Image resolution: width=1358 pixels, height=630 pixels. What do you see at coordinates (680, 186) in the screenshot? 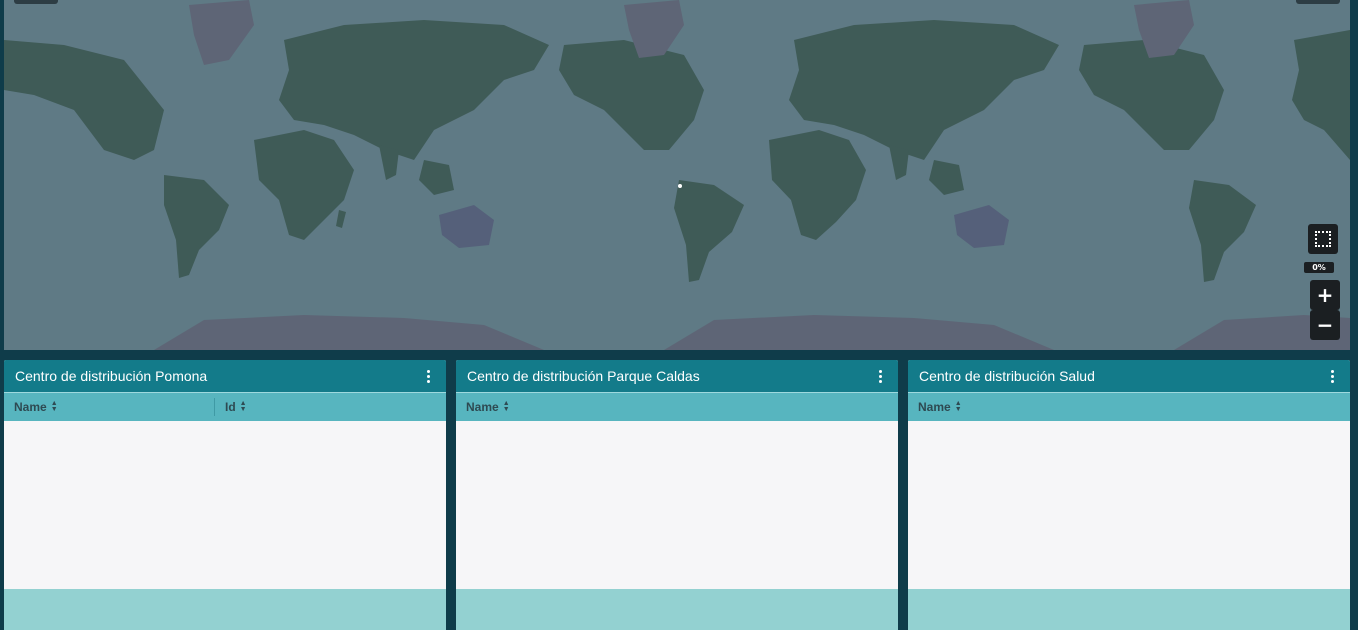
I see `location-marker` at bounding box center [680, 186].